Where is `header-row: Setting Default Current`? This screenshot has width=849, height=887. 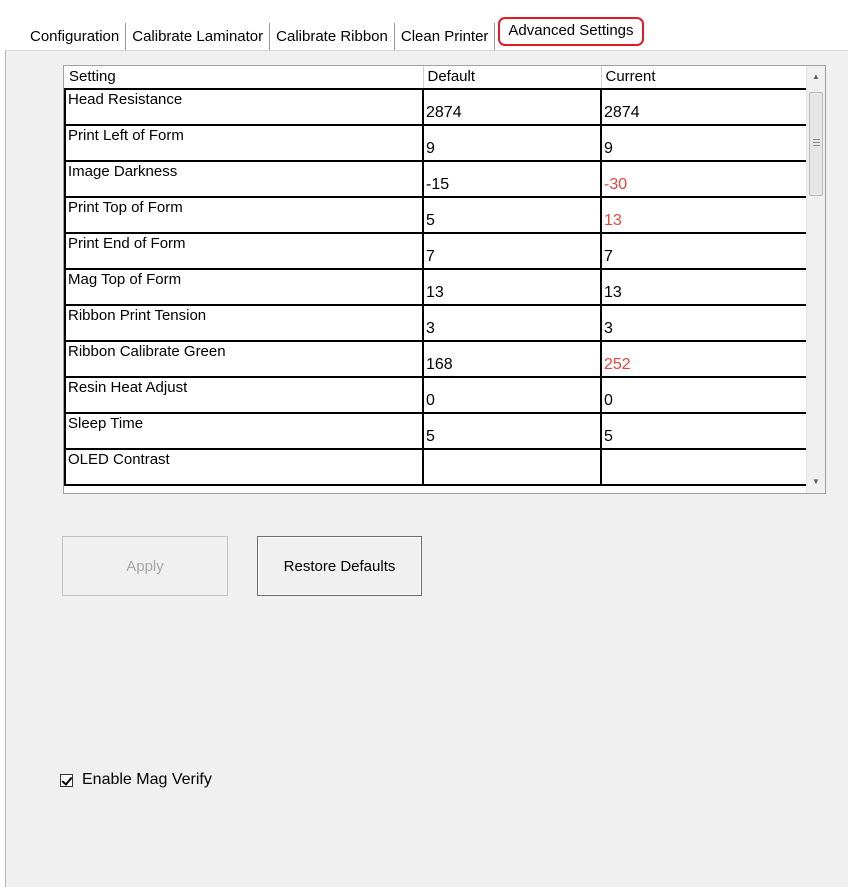
header-row: Setting Default Current is located at coordinates (436, 78).